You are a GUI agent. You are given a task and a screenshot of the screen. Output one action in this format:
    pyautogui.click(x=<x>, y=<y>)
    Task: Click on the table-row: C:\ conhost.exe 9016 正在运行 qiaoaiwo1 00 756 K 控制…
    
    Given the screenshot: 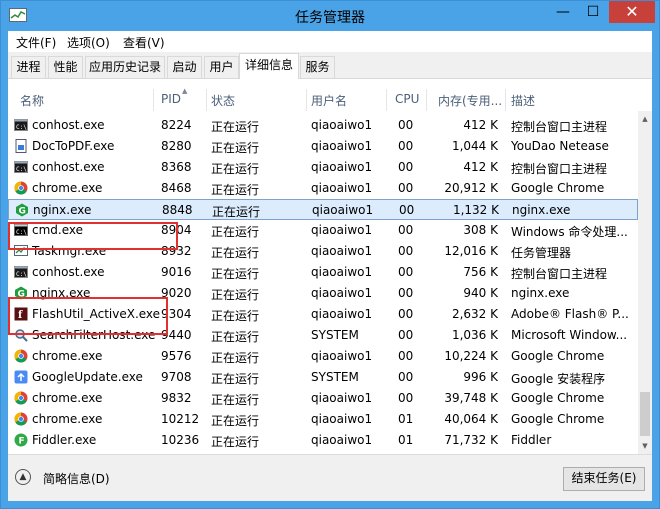 What is the action you would take?
    pyautogui.click(x=323, y=272)
    